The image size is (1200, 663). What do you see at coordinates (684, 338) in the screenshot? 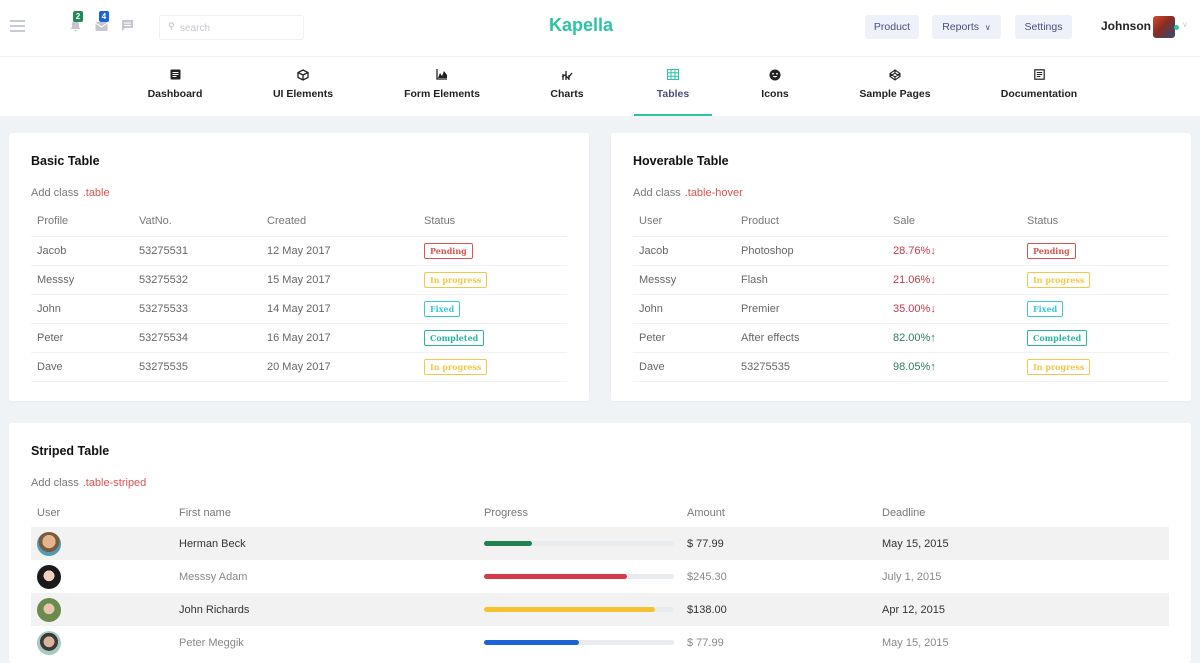
I see `user-cell: Peter` at bounding box center [684, 338].